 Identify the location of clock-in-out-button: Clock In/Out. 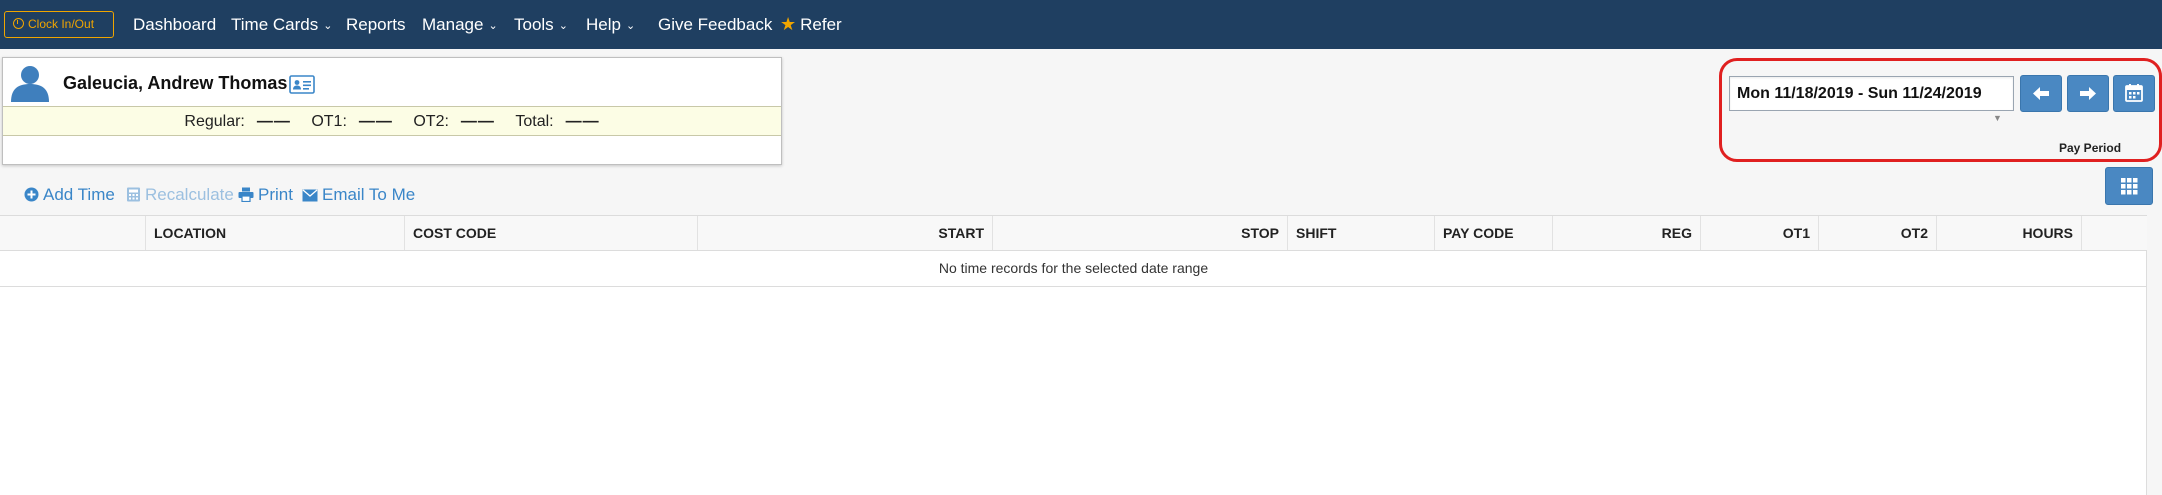
(59, 24).